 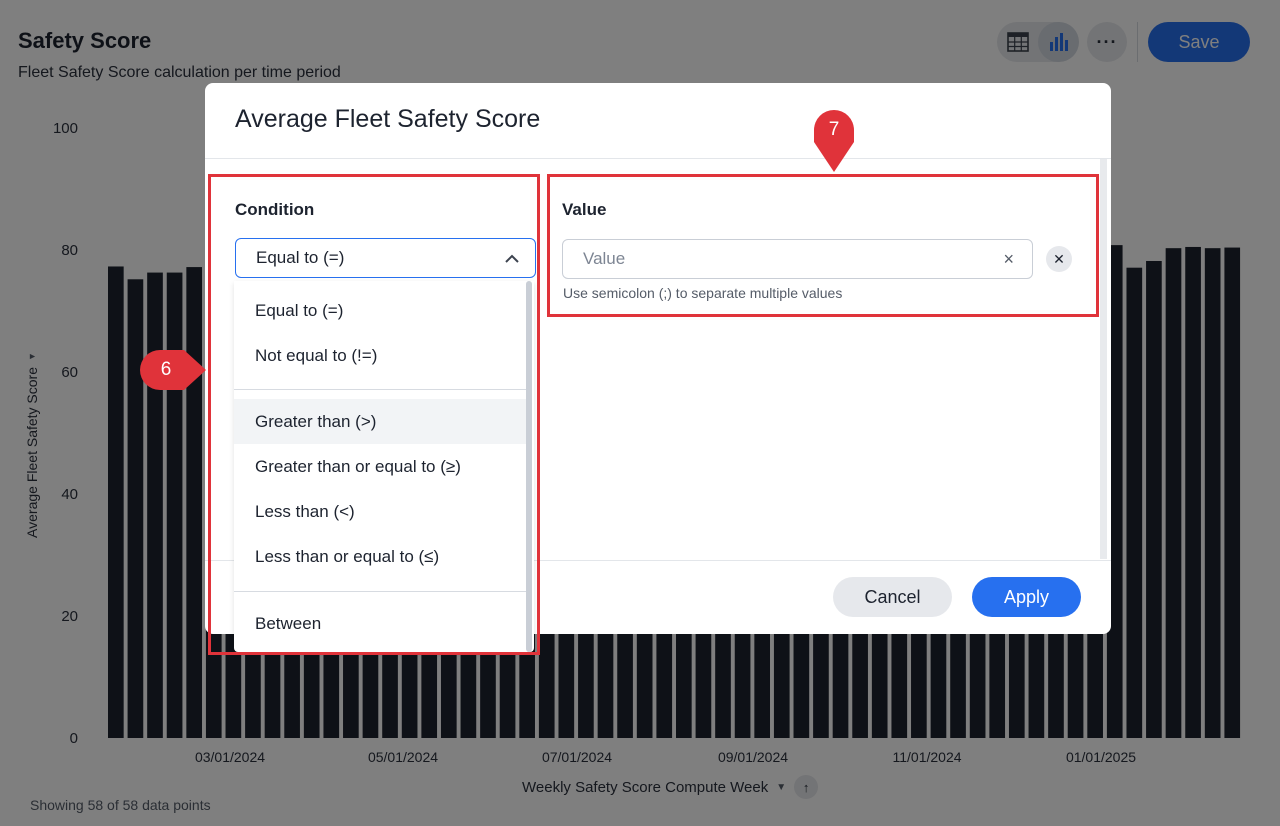 I want to click on apply-button: Apply, so click(x=1026, y=597).